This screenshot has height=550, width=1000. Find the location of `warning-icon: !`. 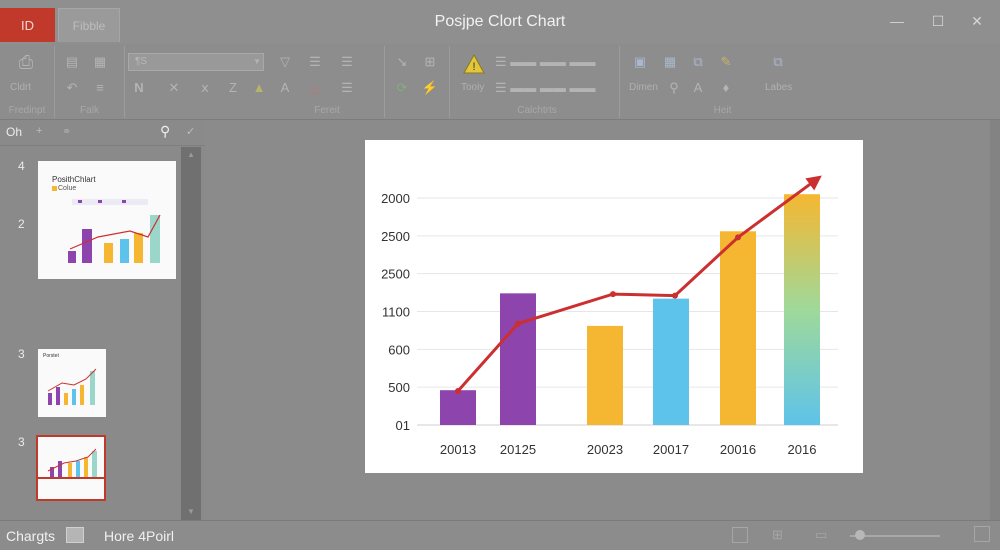

warning-icon: ! is located at coordinates (474, 64).